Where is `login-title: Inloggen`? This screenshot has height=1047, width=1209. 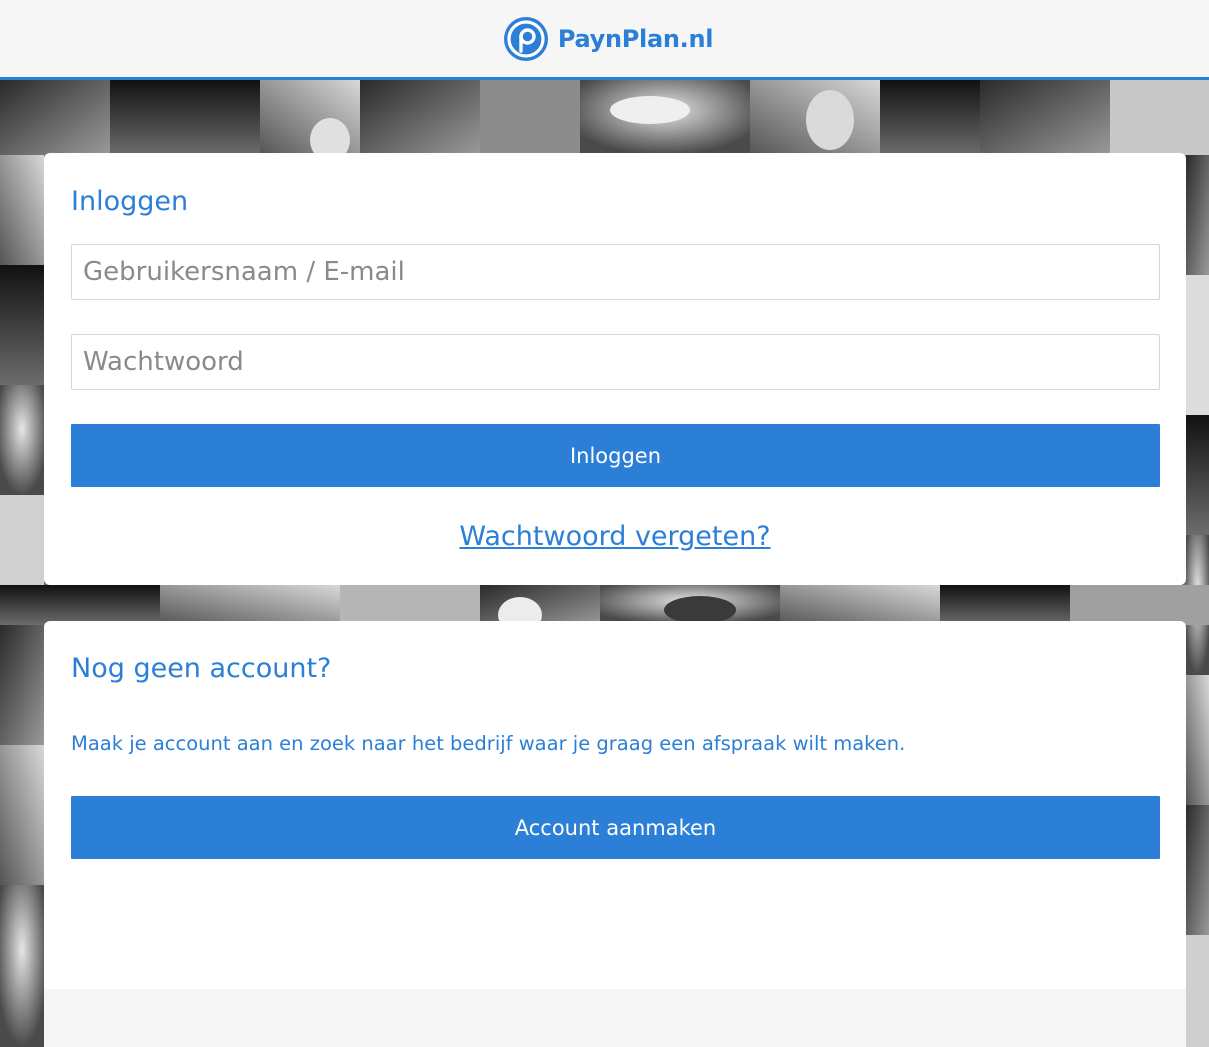
login-title: Inloggen is located at coordinates (130, 201).